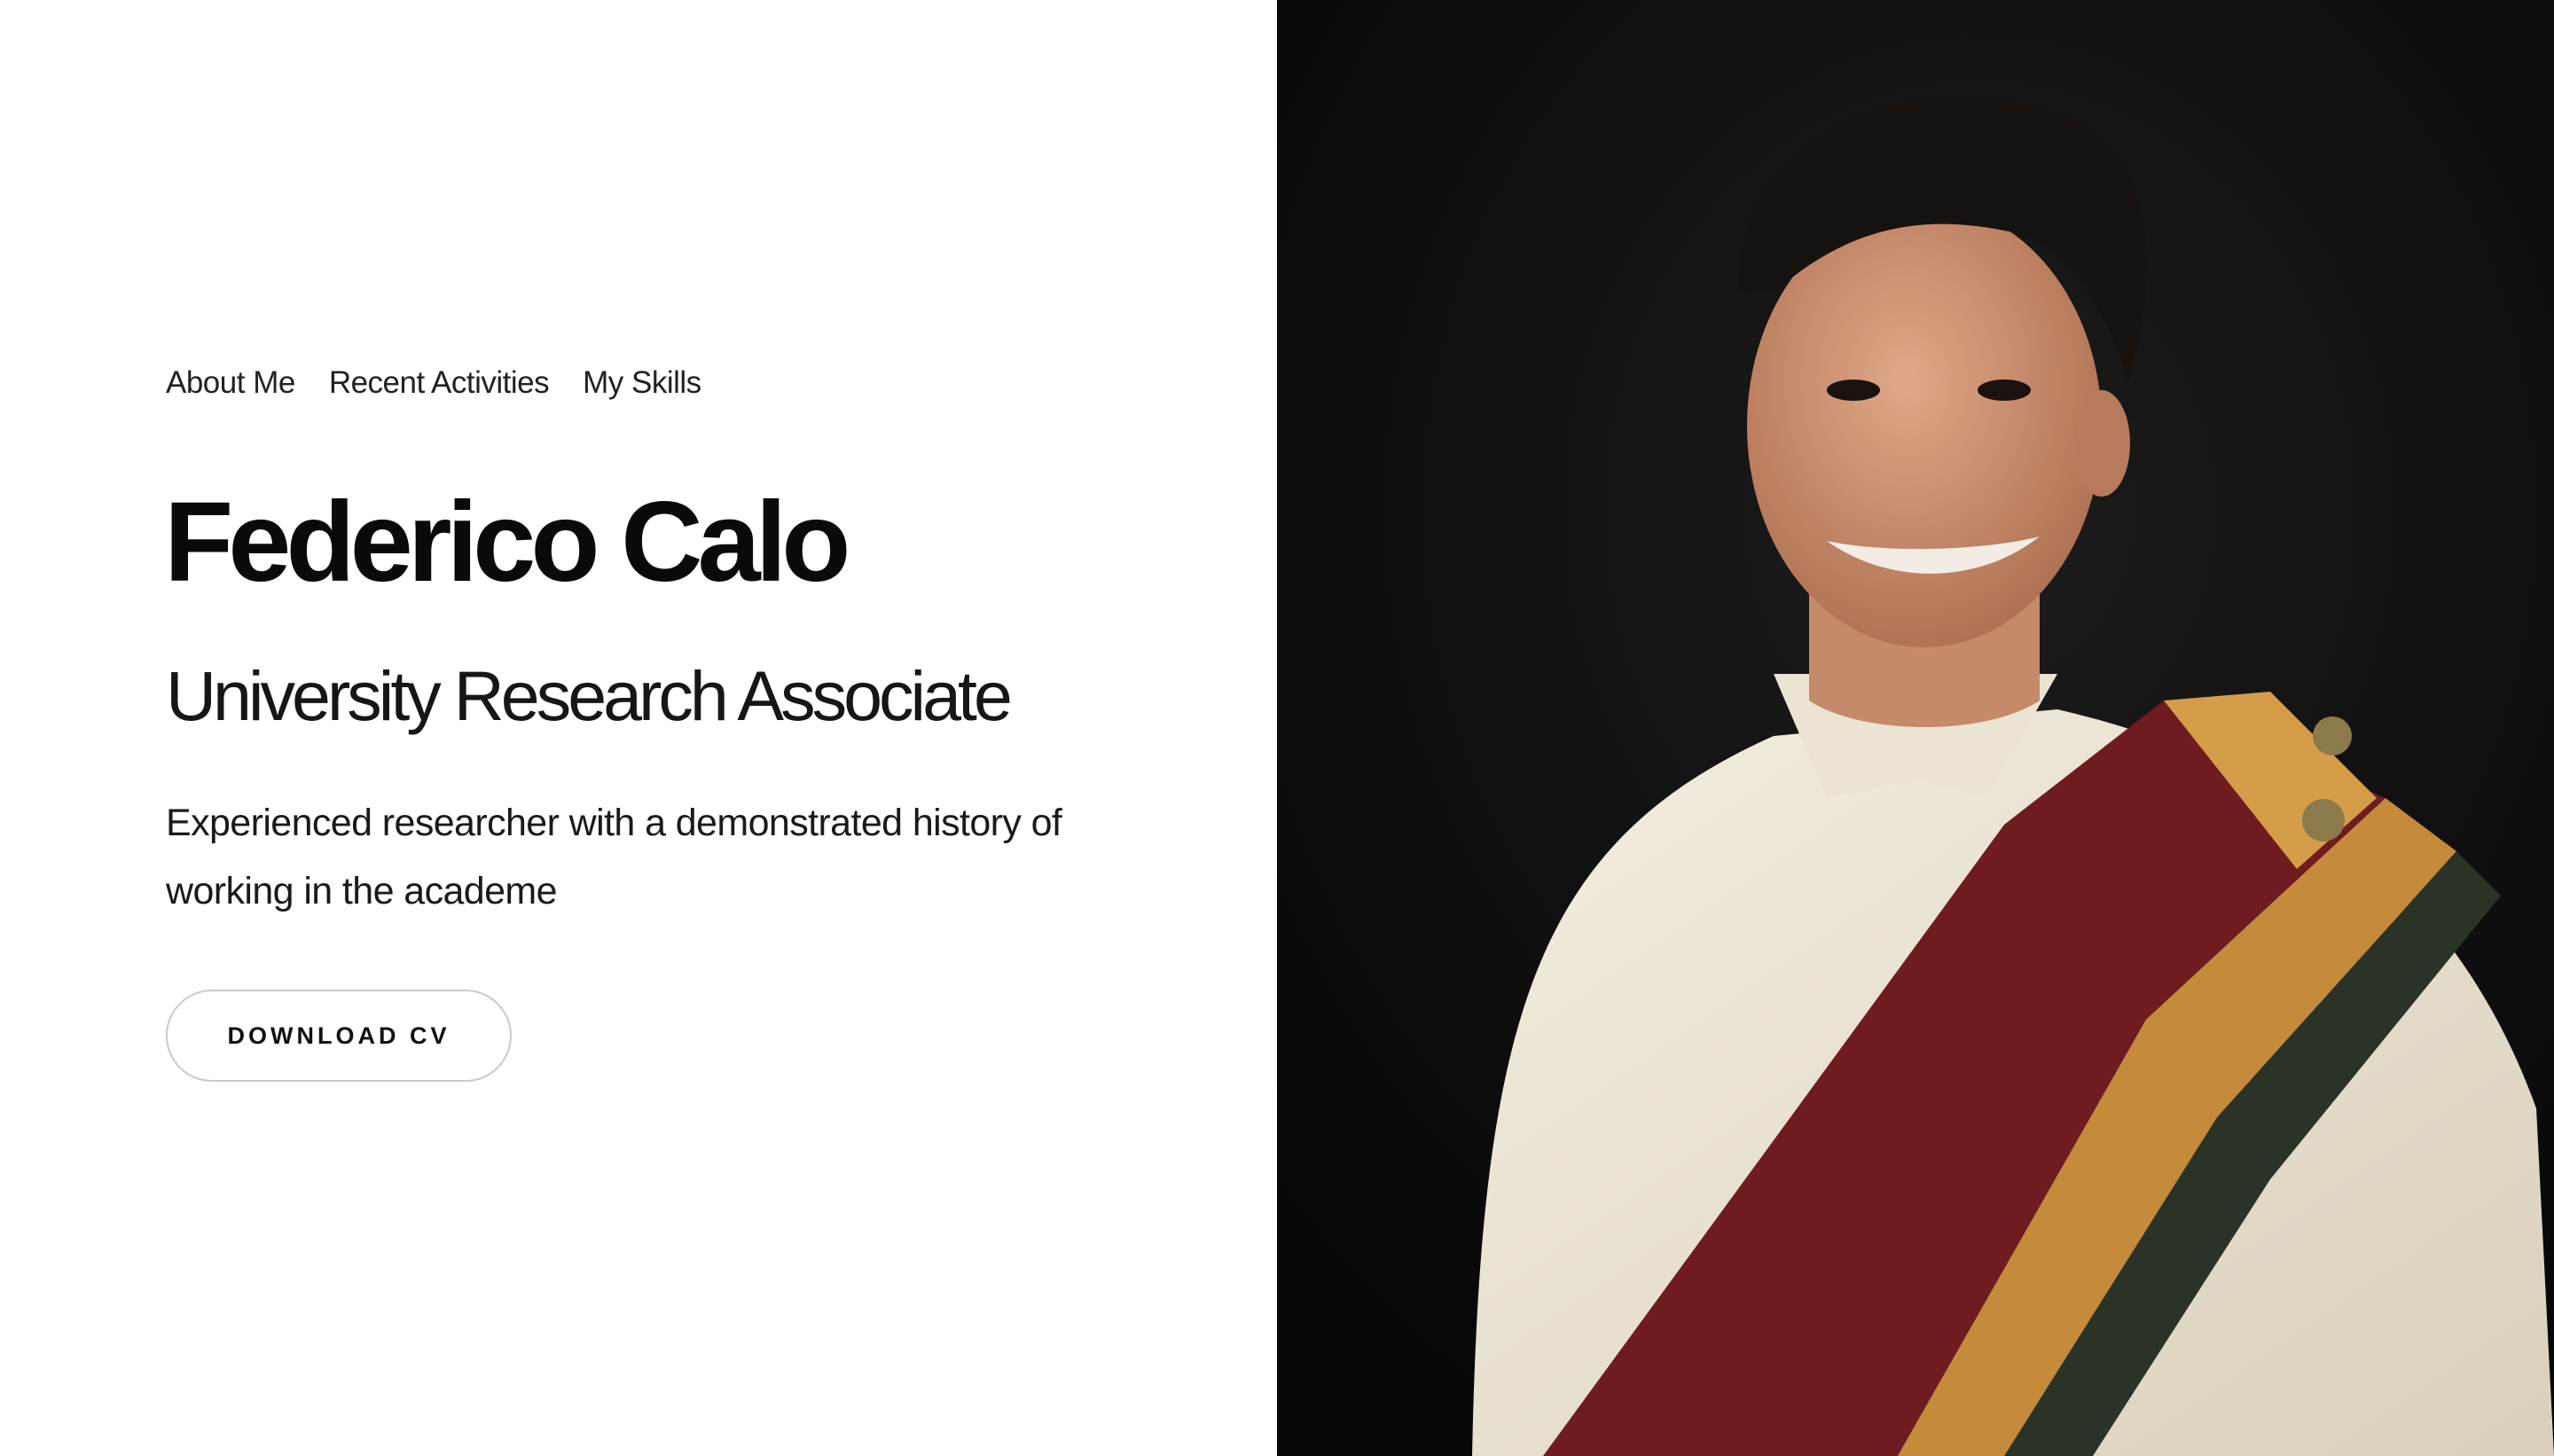  I want to click on main-nav: About Me Recent Activities My Skills, so click(433, 383).